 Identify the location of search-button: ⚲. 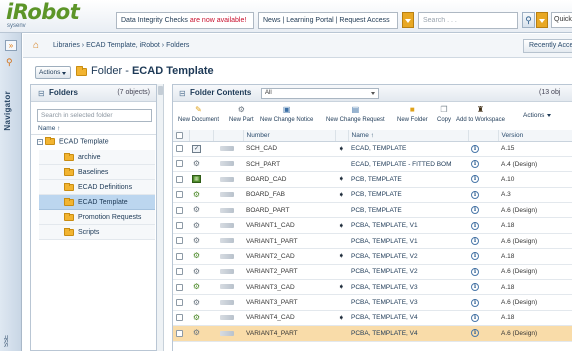
(528, 20).